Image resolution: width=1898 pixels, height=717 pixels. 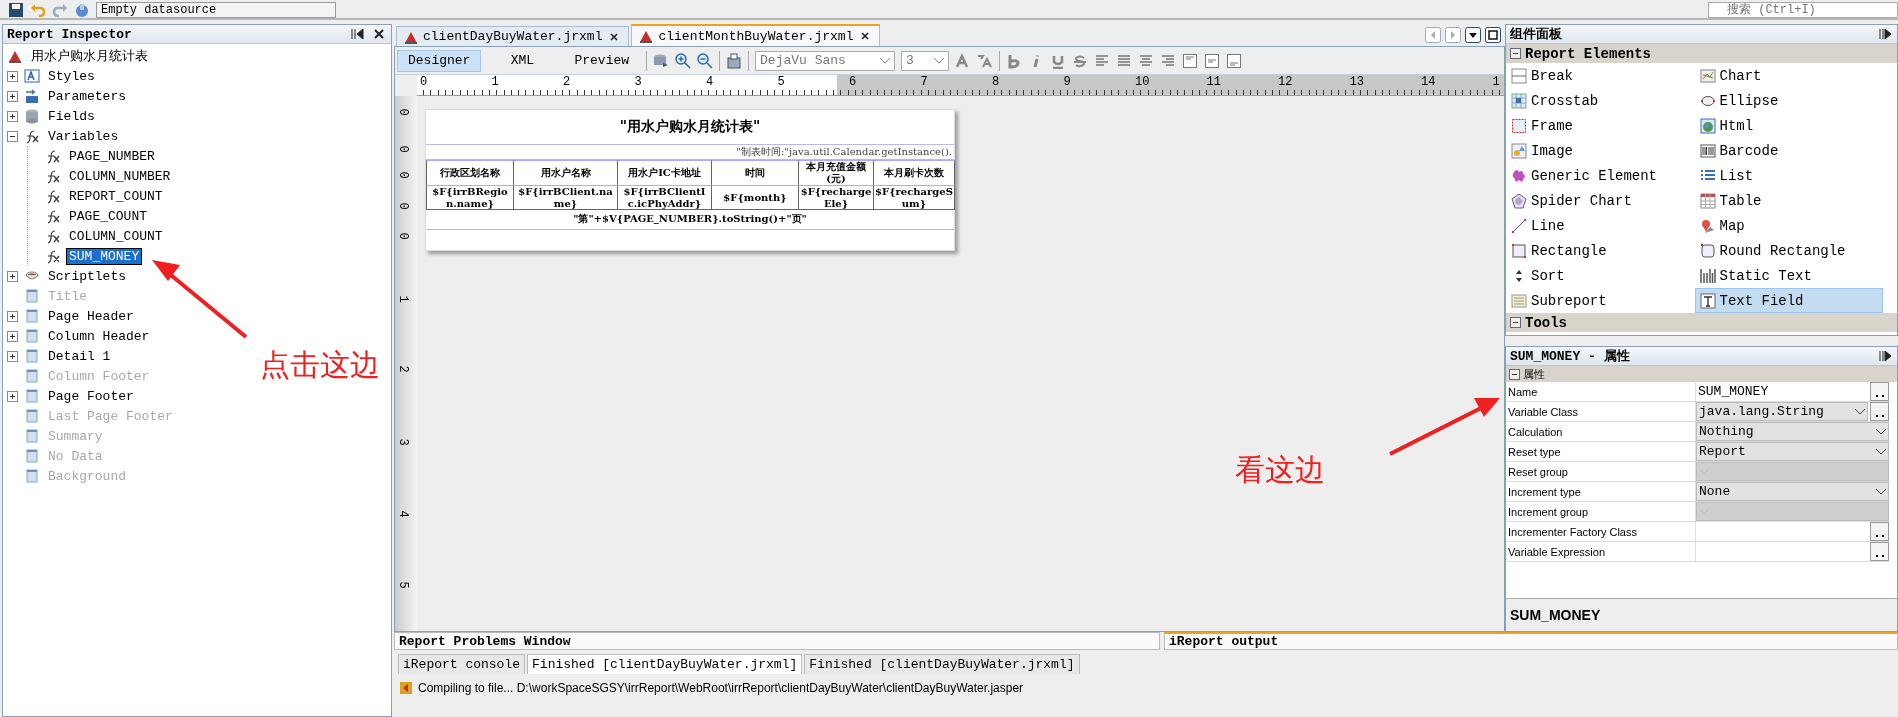 What do you see at coordinates (664, 197) in the screenshot?
I see `field-cell: $F{irrBClientIc.icPhyAddr}` at bounding box center [664, 197].